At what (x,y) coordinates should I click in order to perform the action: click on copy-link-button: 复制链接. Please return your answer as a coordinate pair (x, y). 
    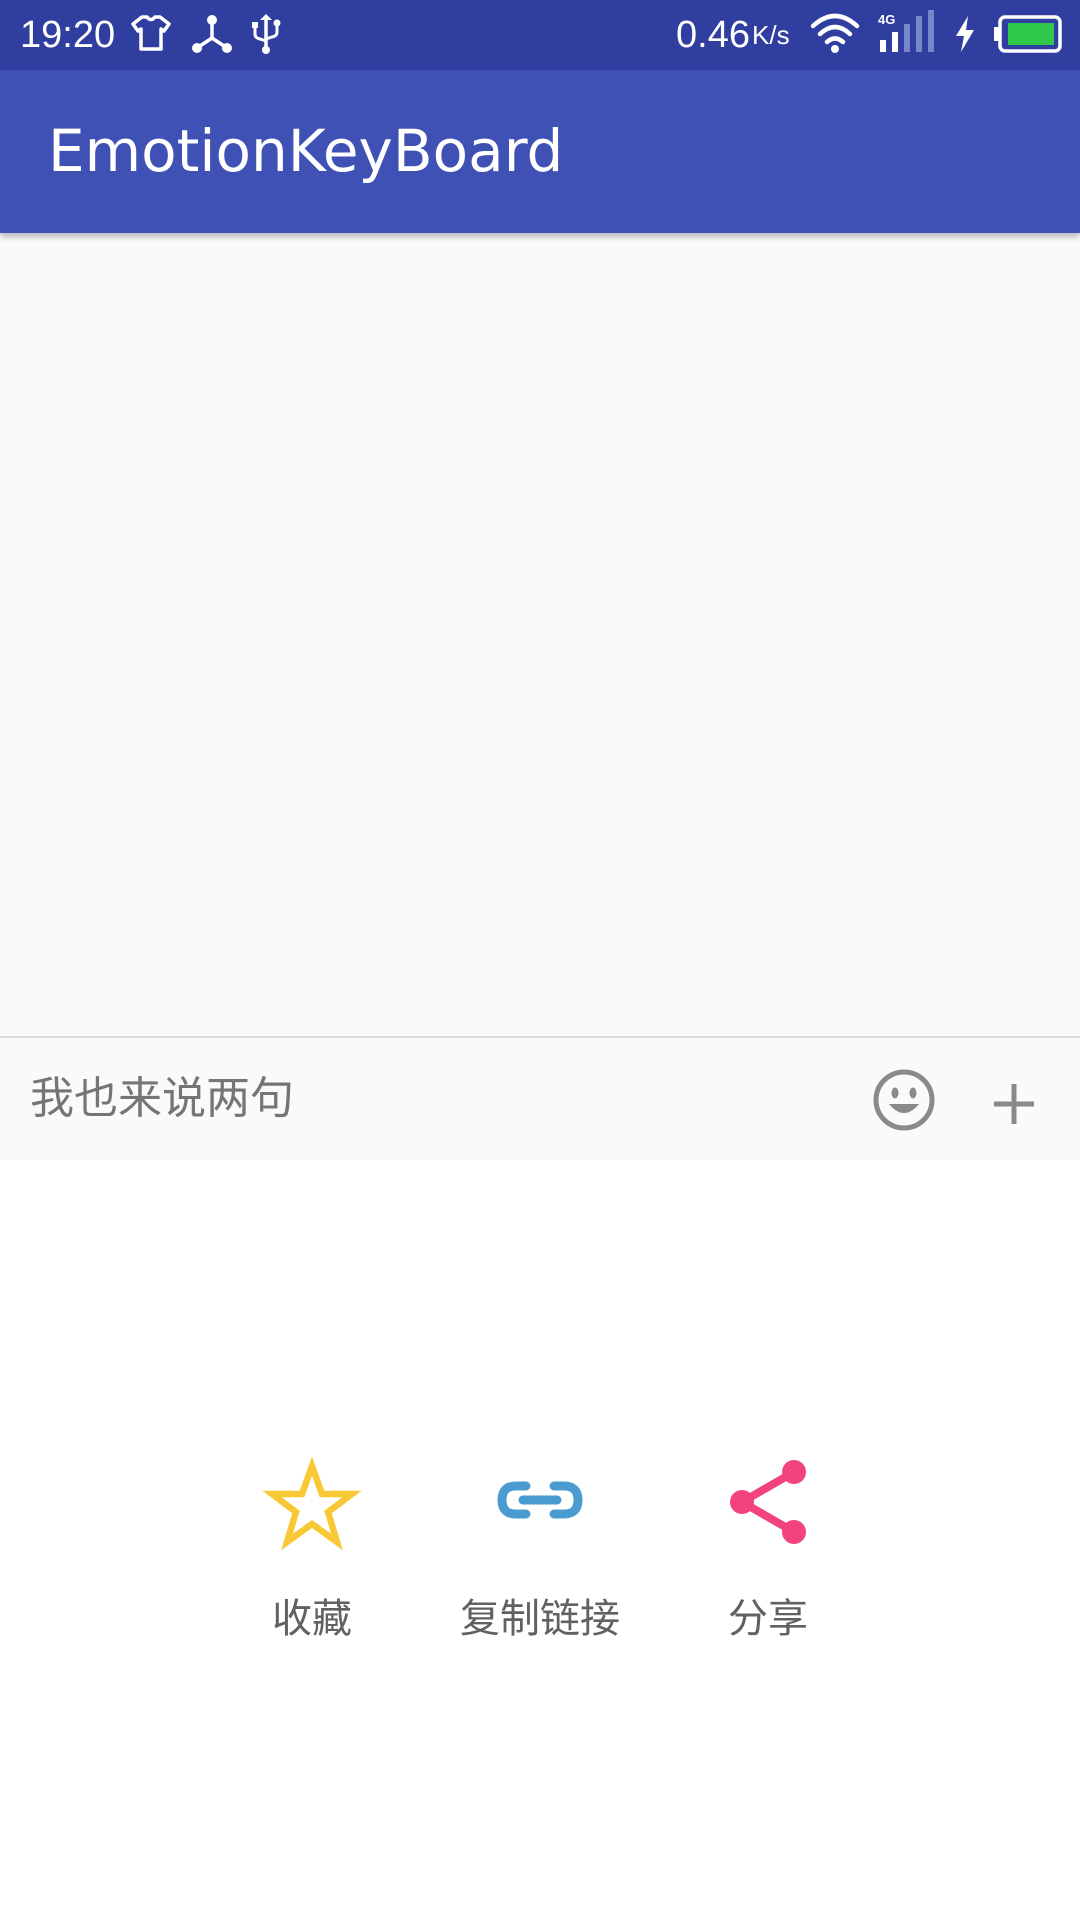
    Looking at the image, I should click on (540, 1551).